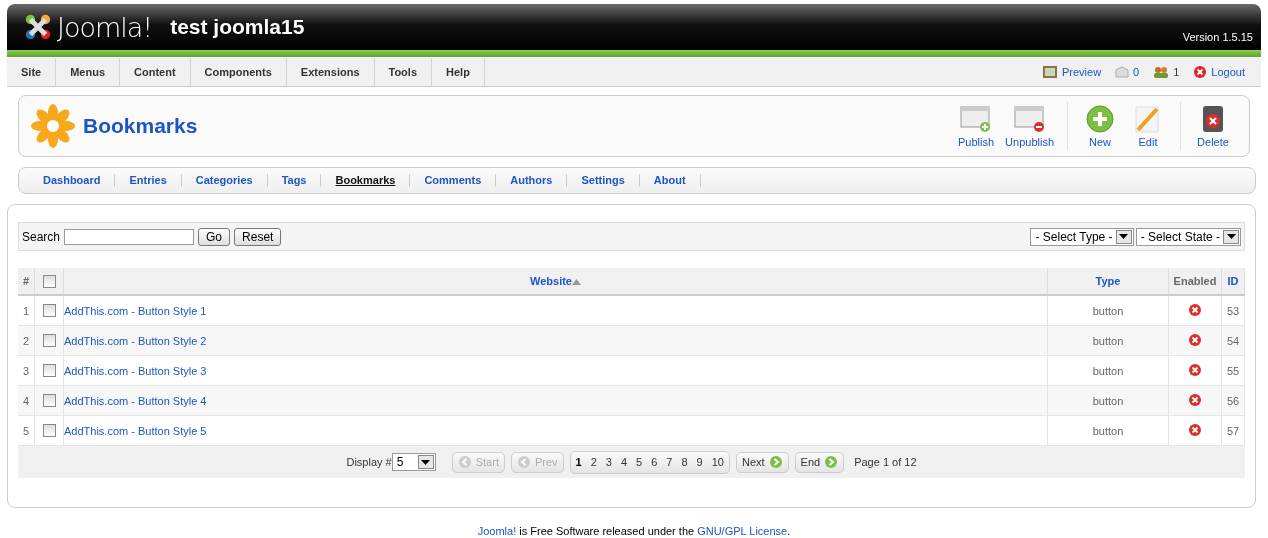 Image resolution: width=1268 pixels, height=538 pixels. Describe the element at coordinates (453, 180) in the screenshot. I see `submenu-tab: Comments` at that location.